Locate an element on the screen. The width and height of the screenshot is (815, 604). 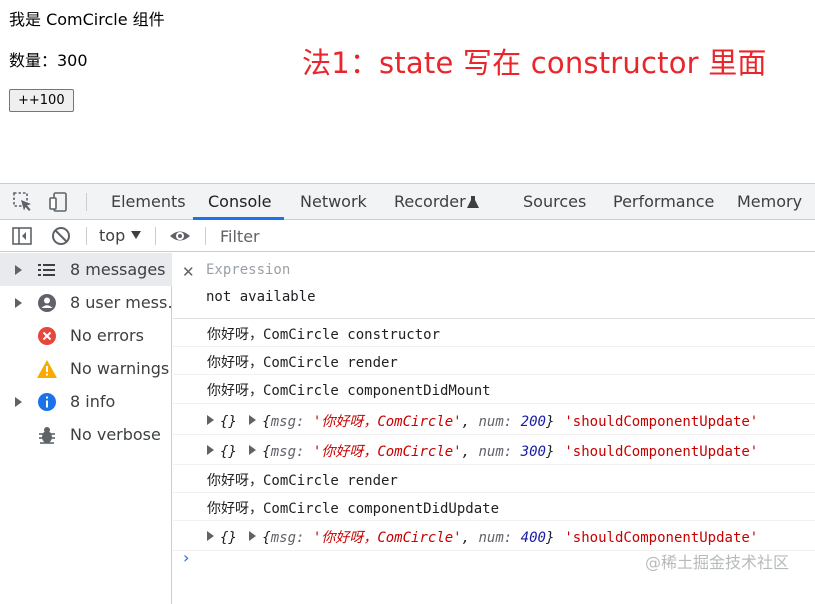
object-number-value: 300 is located at coordinates (533, 452).